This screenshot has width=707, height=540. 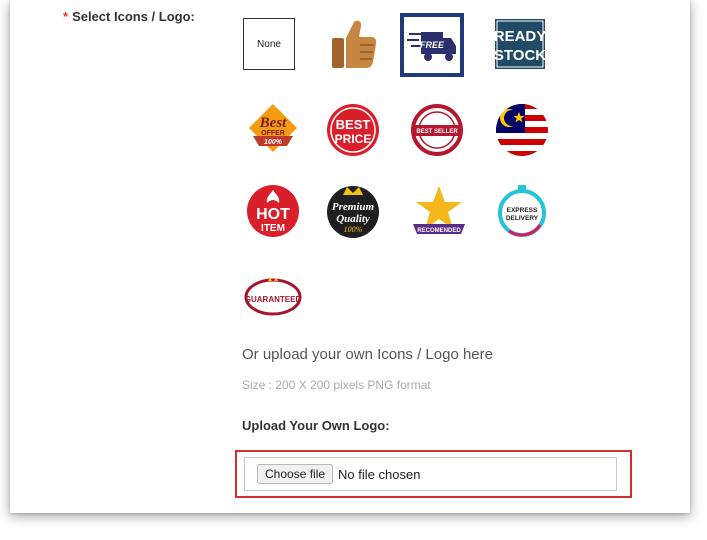 I want to click on choose-file-button: Choose file, so click(x=295, y=474).